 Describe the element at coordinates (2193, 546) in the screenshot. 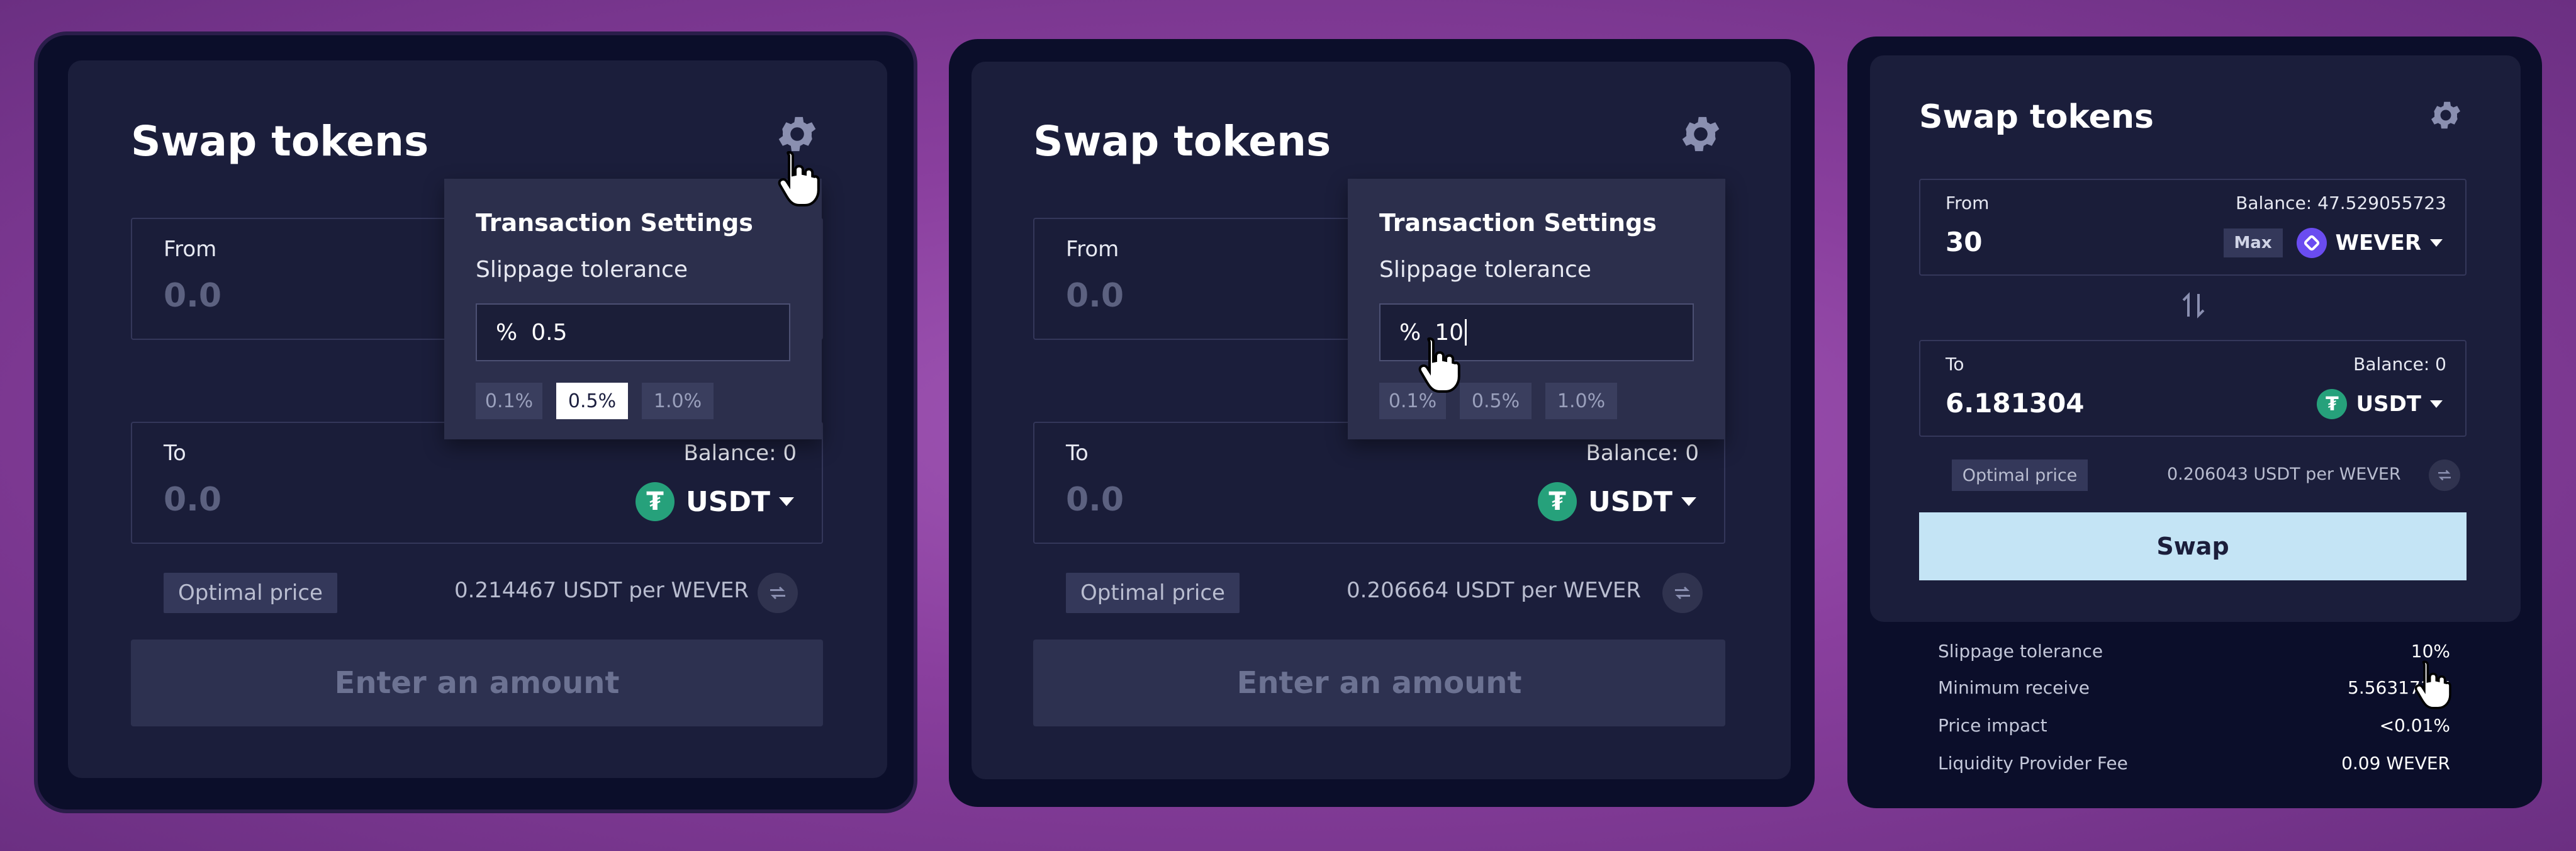

I see `swap-button: Swap` at that location.